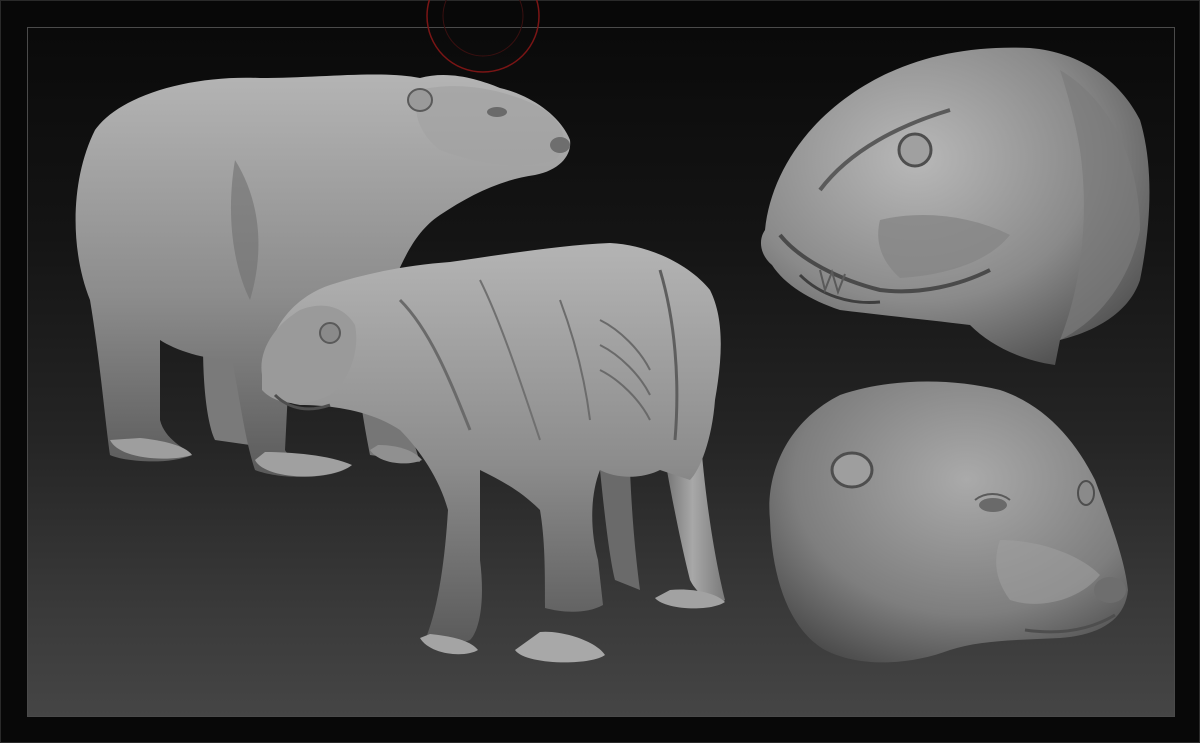  I want to click on head-anatomy-skull-model, so click(955, 206).